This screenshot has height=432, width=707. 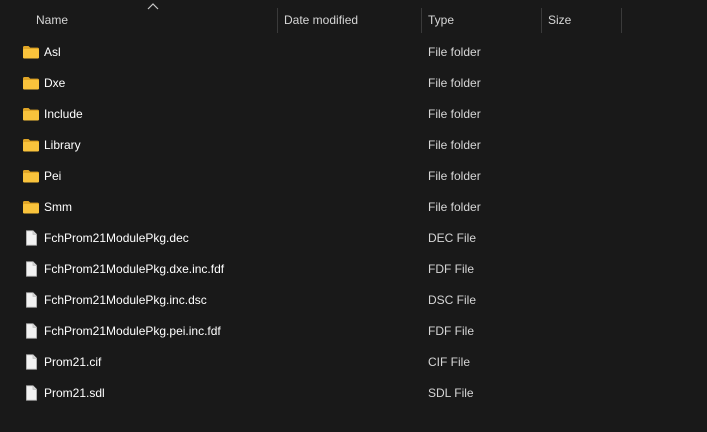 What do you see at coordinates (134, 269) in the screenshot?
I see `file-name: FchProm21ModulePkg.dxe.inc.fdf` at bounding box center [134, 269].